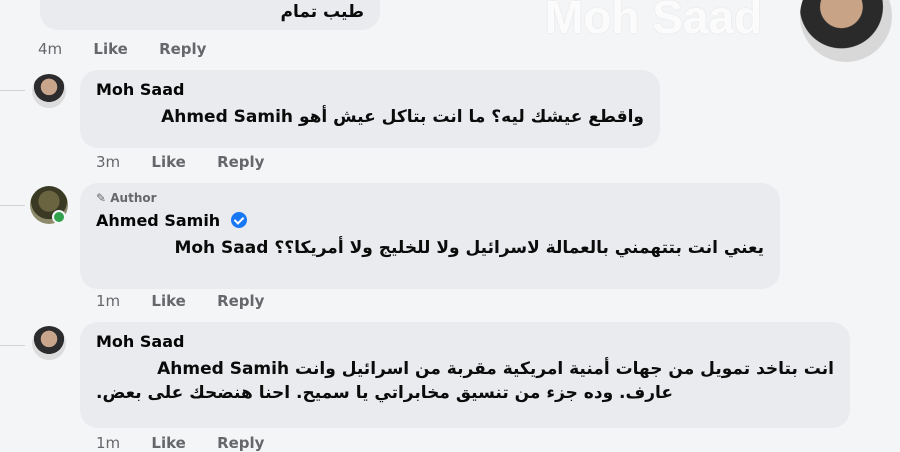  I want to click on online-status-icon, so click(59, 217).